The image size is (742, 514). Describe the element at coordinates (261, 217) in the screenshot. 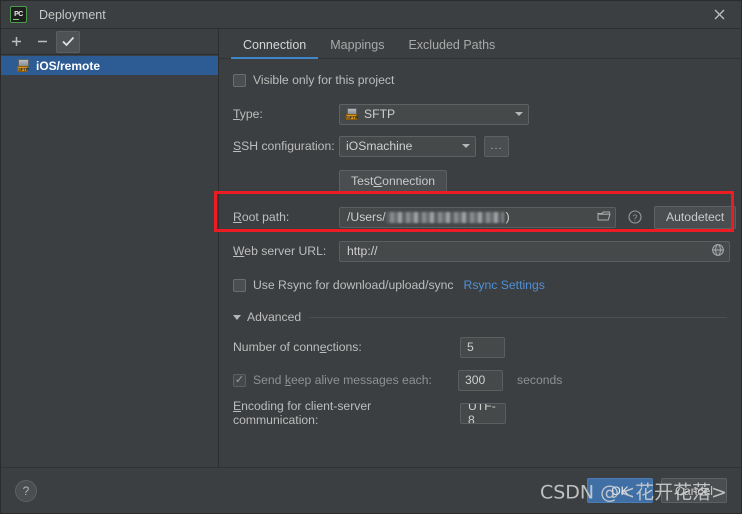

I see `root-path-label: Root path:` at that location.